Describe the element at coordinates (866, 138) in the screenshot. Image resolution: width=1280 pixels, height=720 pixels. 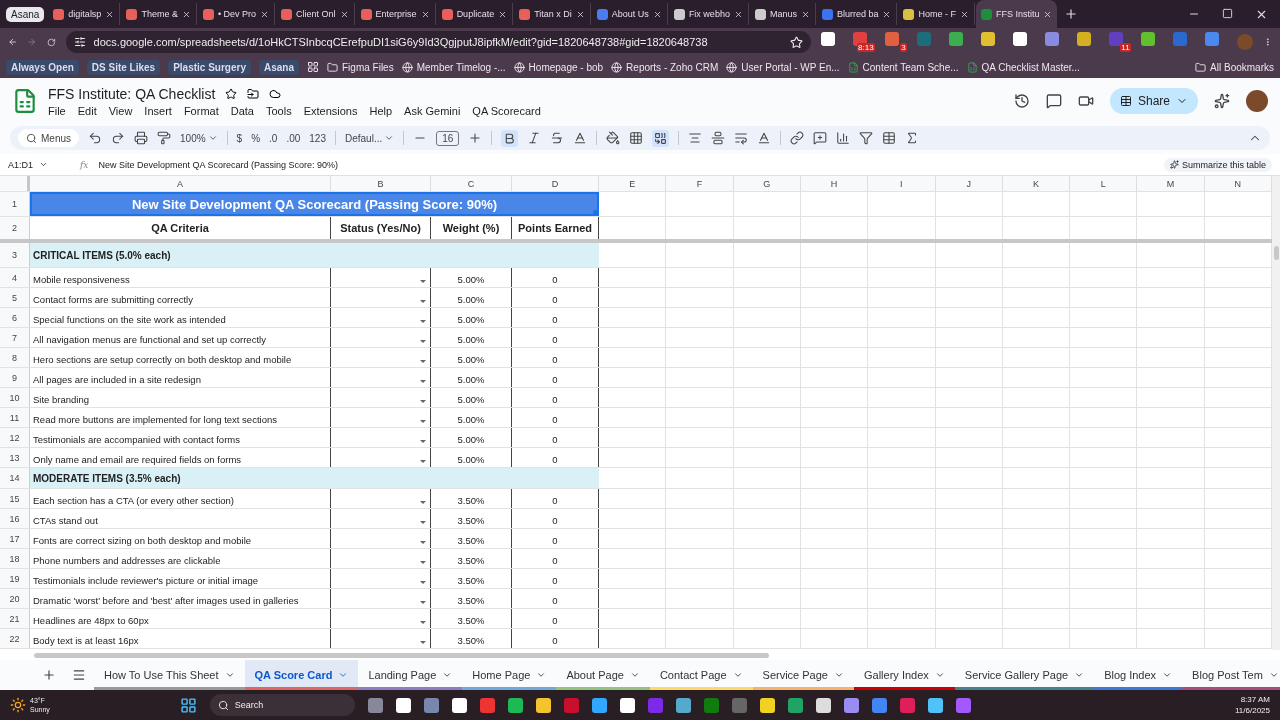
I see `filter-icon` at that location.